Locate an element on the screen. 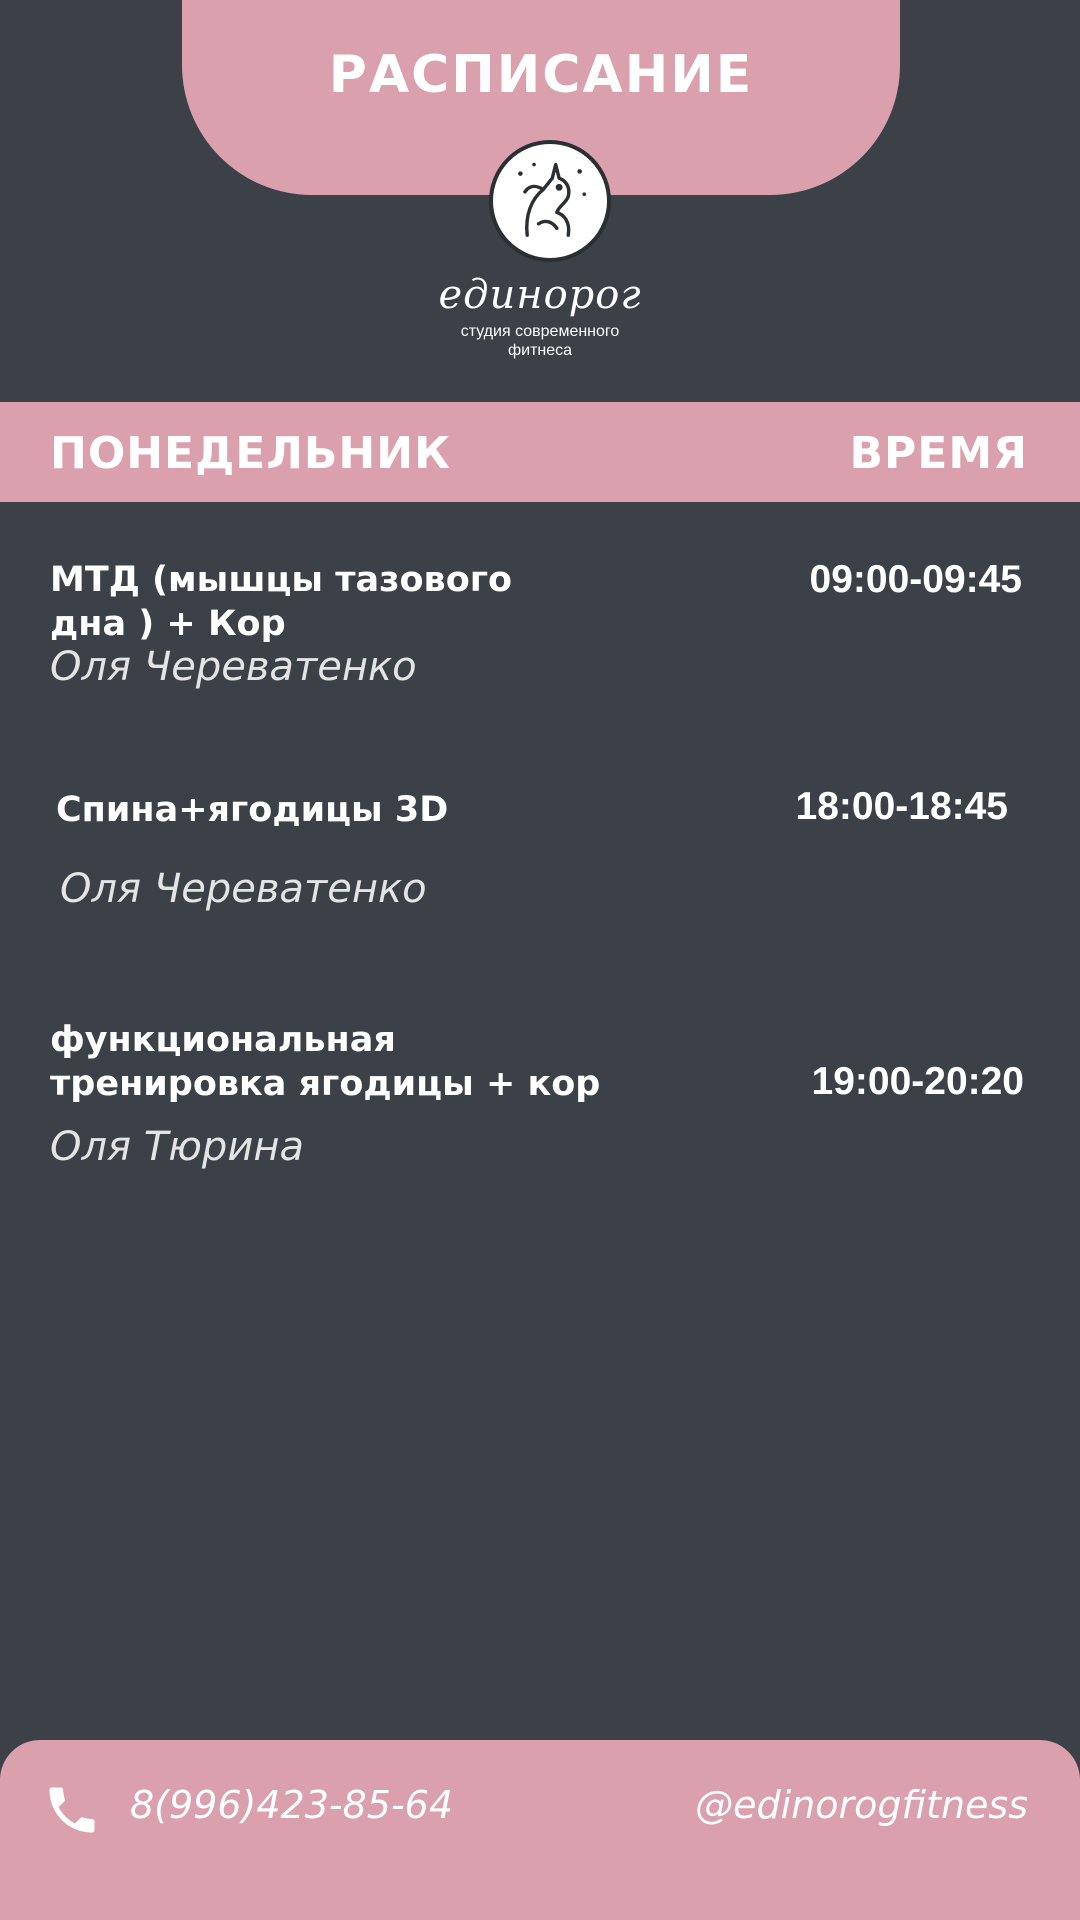 The width and height of the screenshot is (1080, 1920). brand-subtitle-line1: студия современного is located at coordinates (540, 331).